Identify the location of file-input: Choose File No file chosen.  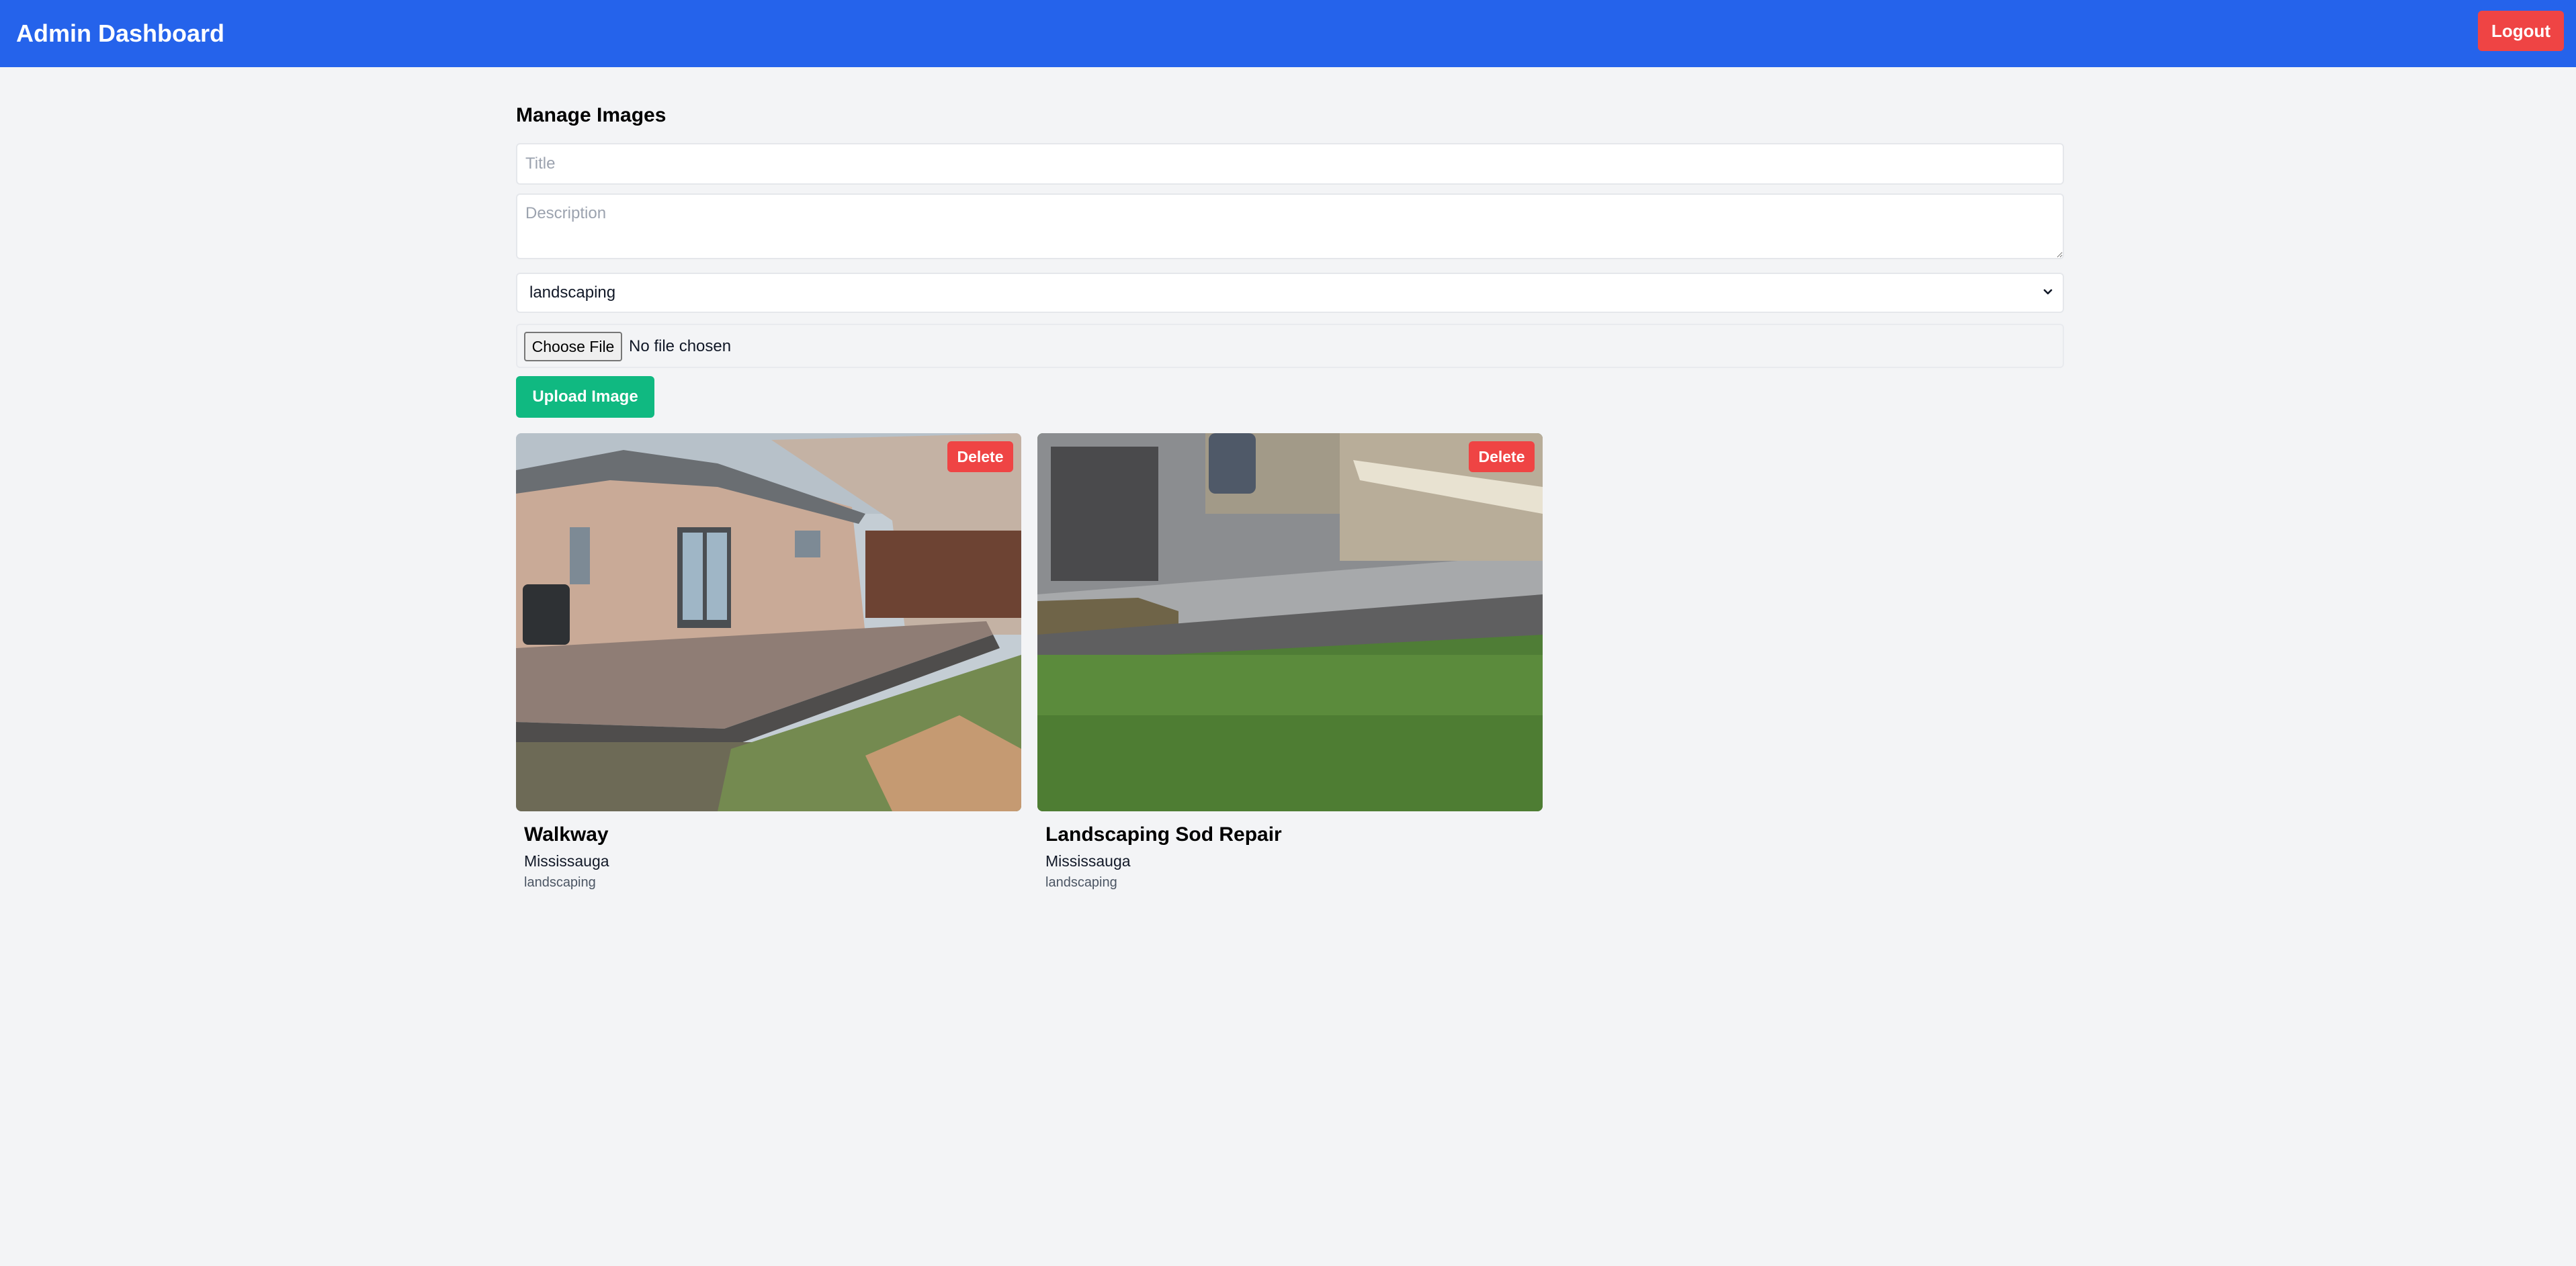
(1290, 346).